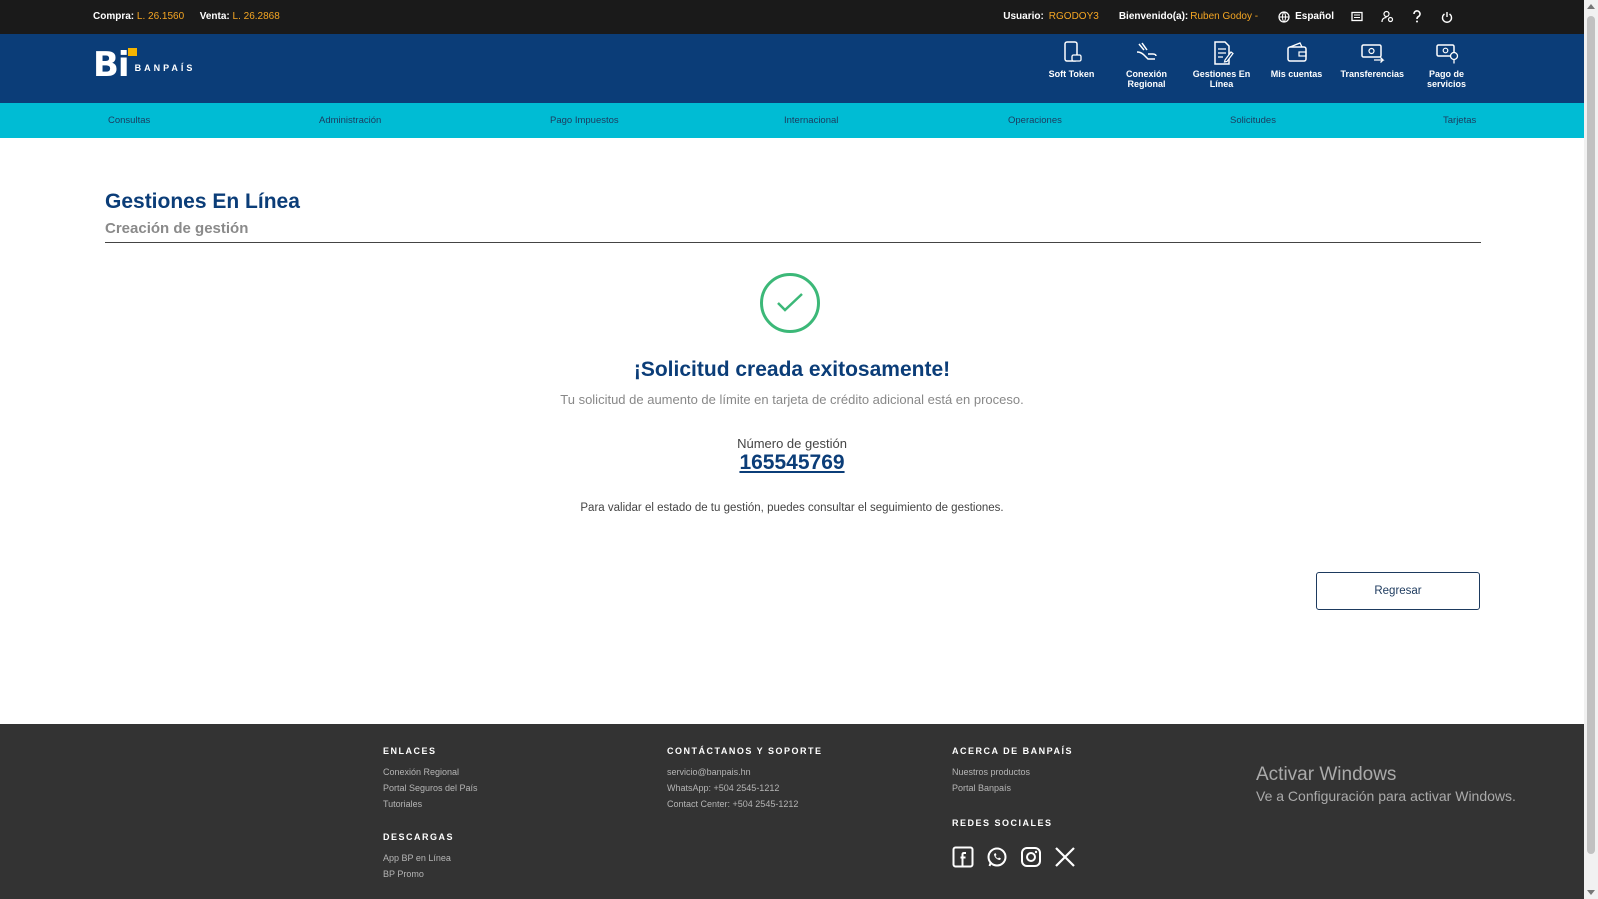  What do you see at coordinates (811, 120) in the screenshot?
I see `nav-item-internacional: Internacional` at bounding box center [811, 120].